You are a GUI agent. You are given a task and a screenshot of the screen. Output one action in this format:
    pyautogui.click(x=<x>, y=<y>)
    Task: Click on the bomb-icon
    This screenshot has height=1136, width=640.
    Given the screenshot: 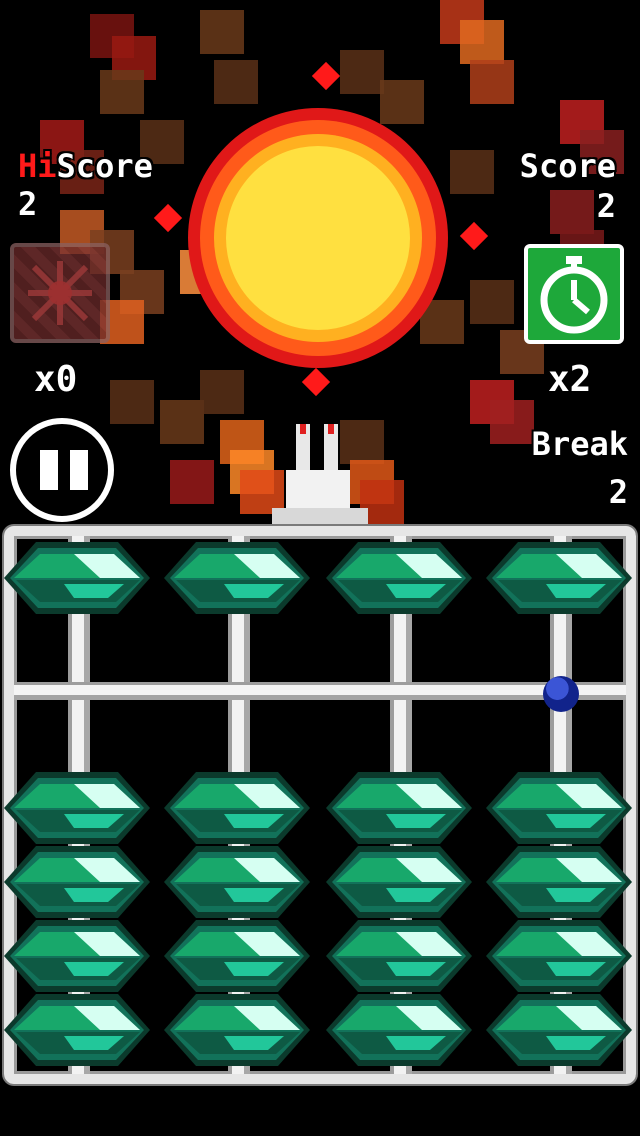 What is the action you would take?
    pyautogui.click(x=60, y=293)
    